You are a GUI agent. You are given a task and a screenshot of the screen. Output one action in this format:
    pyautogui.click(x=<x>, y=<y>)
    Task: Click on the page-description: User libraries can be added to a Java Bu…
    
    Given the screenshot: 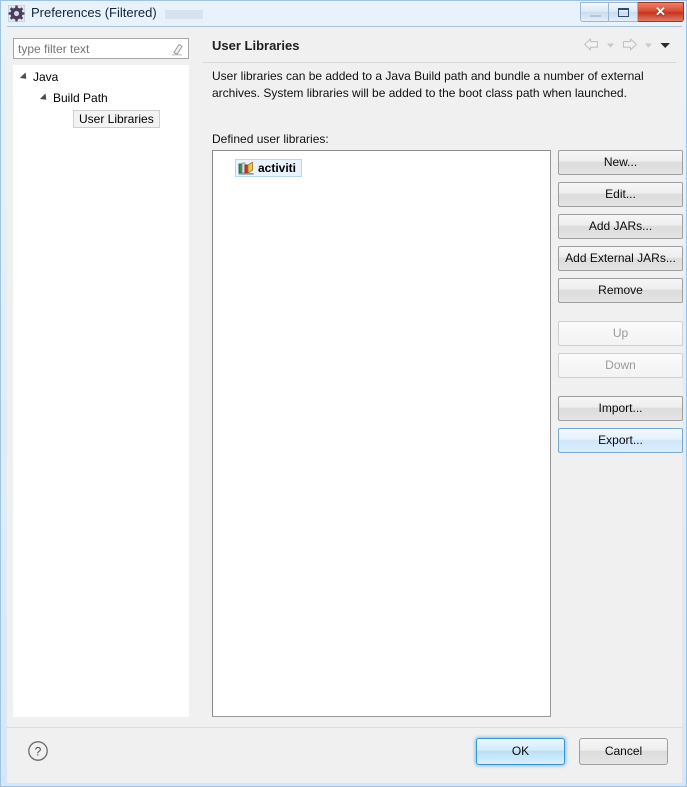 What is the action you would take?
    pyautogui.click(x=428, y=84)
    